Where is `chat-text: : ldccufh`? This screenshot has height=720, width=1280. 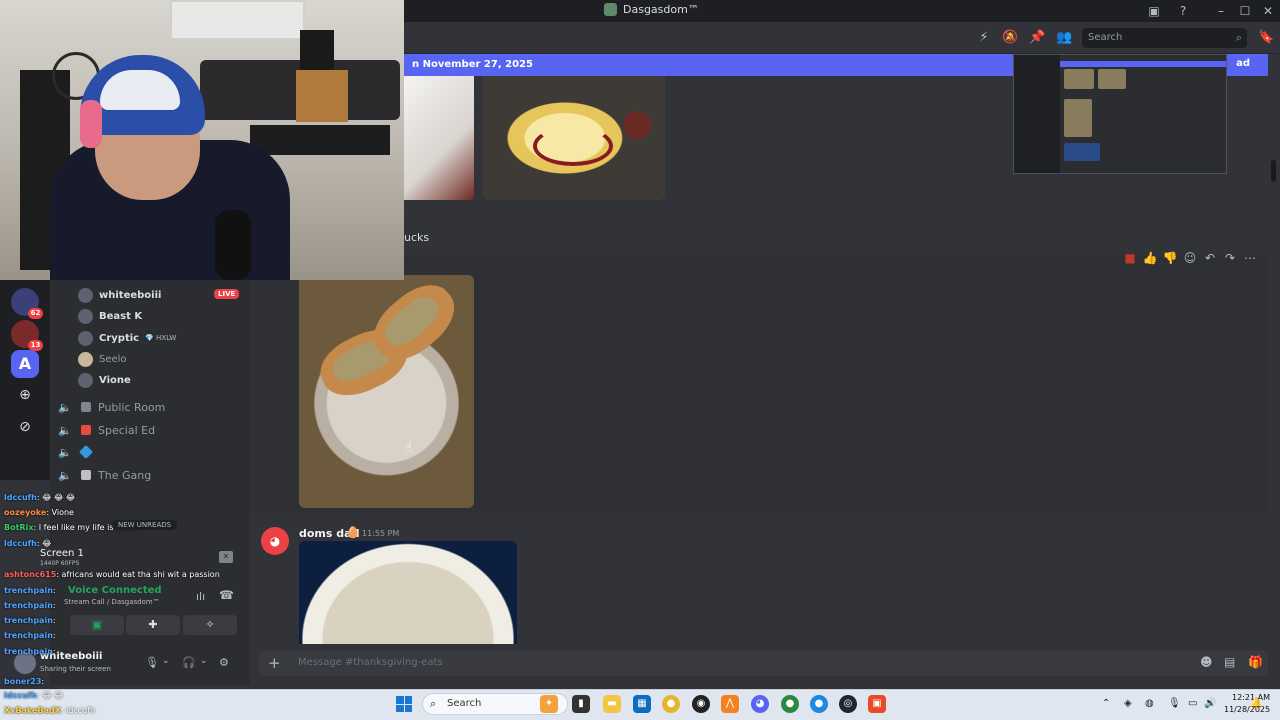
chat-text: : ldccufh is located at coordinates (78, 710).